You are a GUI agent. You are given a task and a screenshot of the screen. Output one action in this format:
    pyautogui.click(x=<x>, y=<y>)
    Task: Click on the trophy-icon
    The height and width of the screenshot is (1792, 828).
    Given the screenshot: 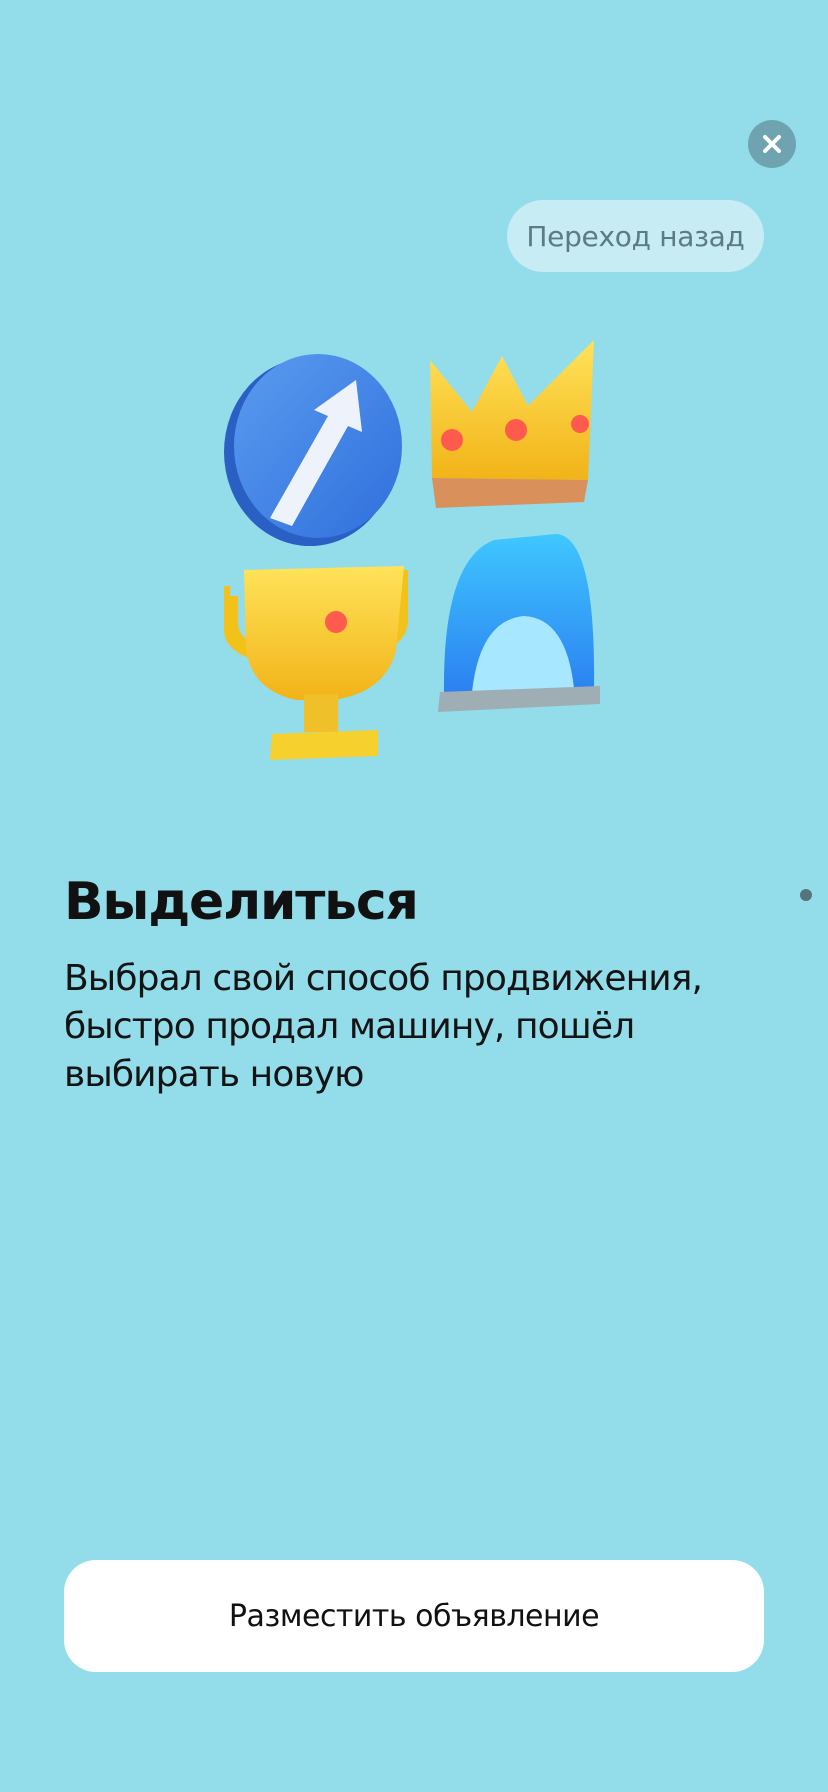 What is the action you would take?
    pyautogui.click(x=316, y=663)
    